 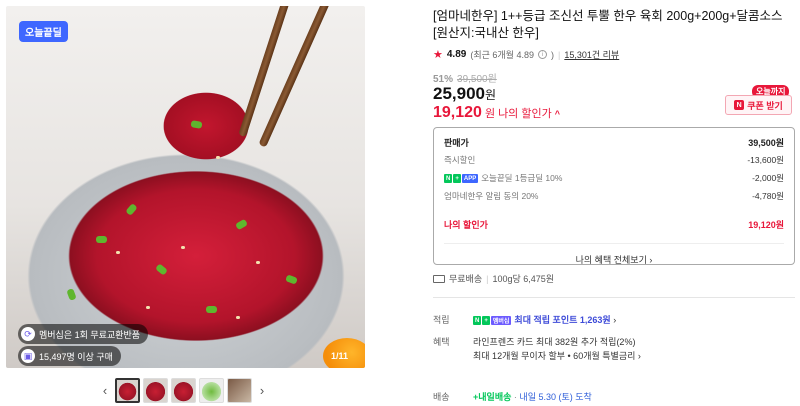 What do you see at coordinates (765, 160) in the screenshot?
I see `price-row-value: -13,600원` at bounding box center [765, 160].